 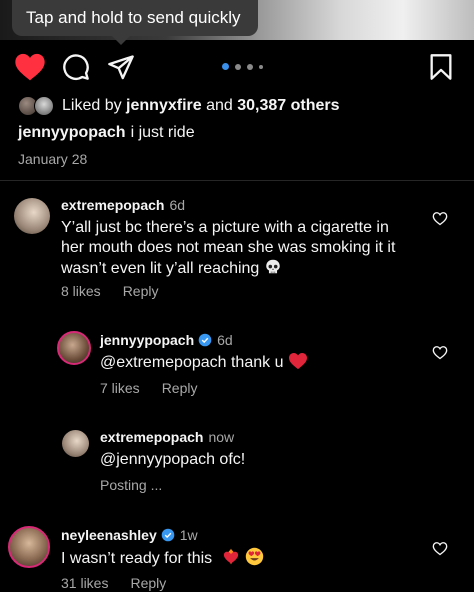 What do you see at coordinates (162, 132) in the screenshot?
I see `caption-text: i just ride` at bounding box center [162, 132].